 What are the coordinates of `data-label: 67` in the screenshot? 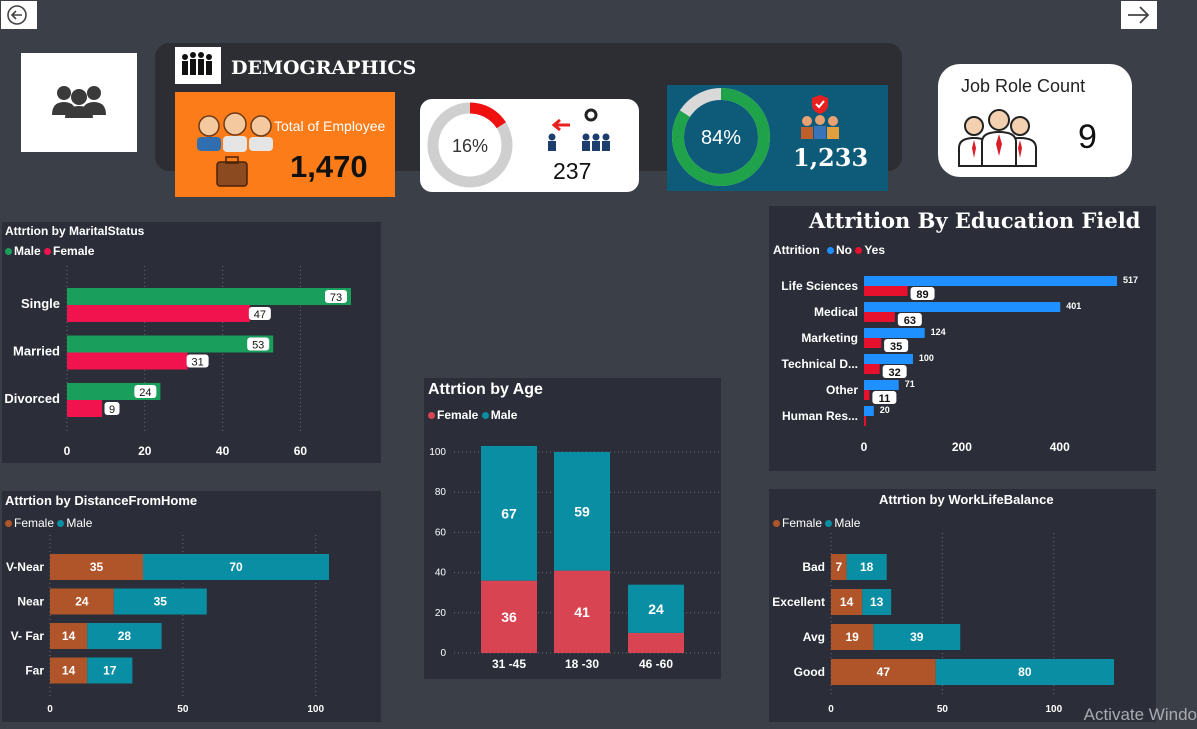 It's located at (509, 513).